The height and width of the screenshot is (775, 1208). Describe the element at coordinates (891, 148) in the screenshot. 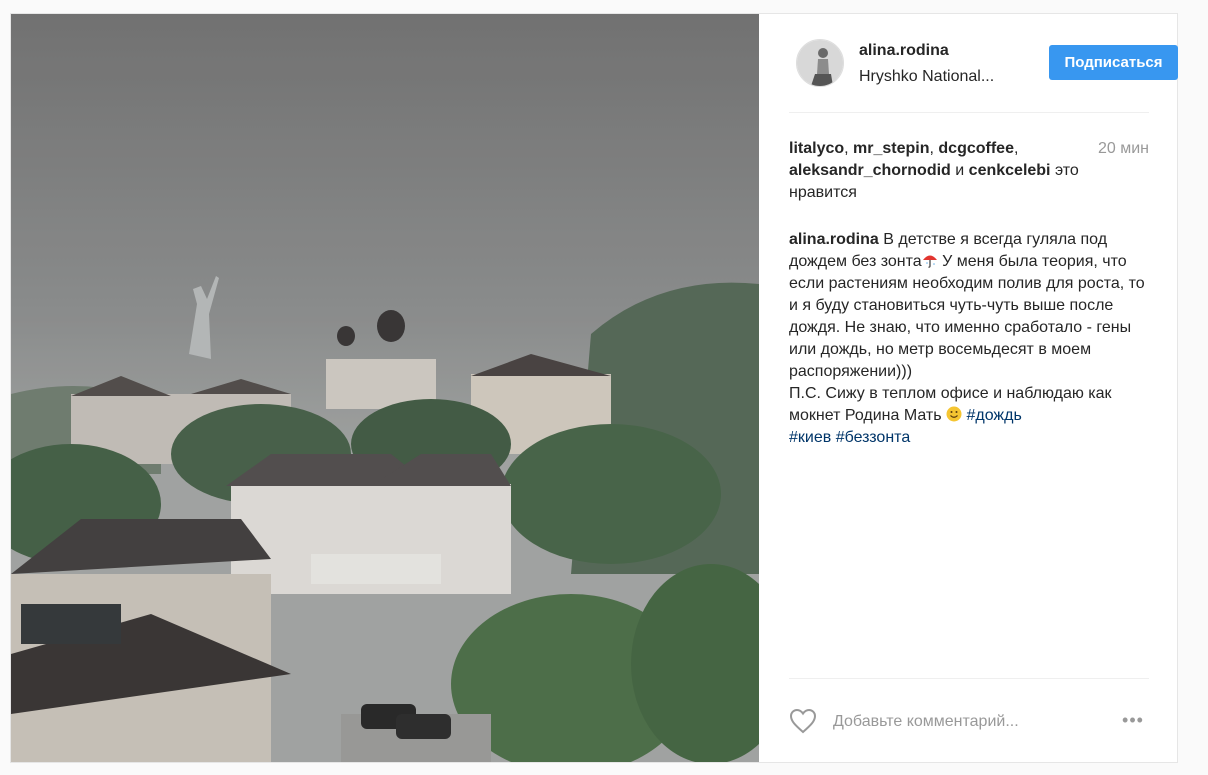

I see `liker-link: mr_stepin` at that location.